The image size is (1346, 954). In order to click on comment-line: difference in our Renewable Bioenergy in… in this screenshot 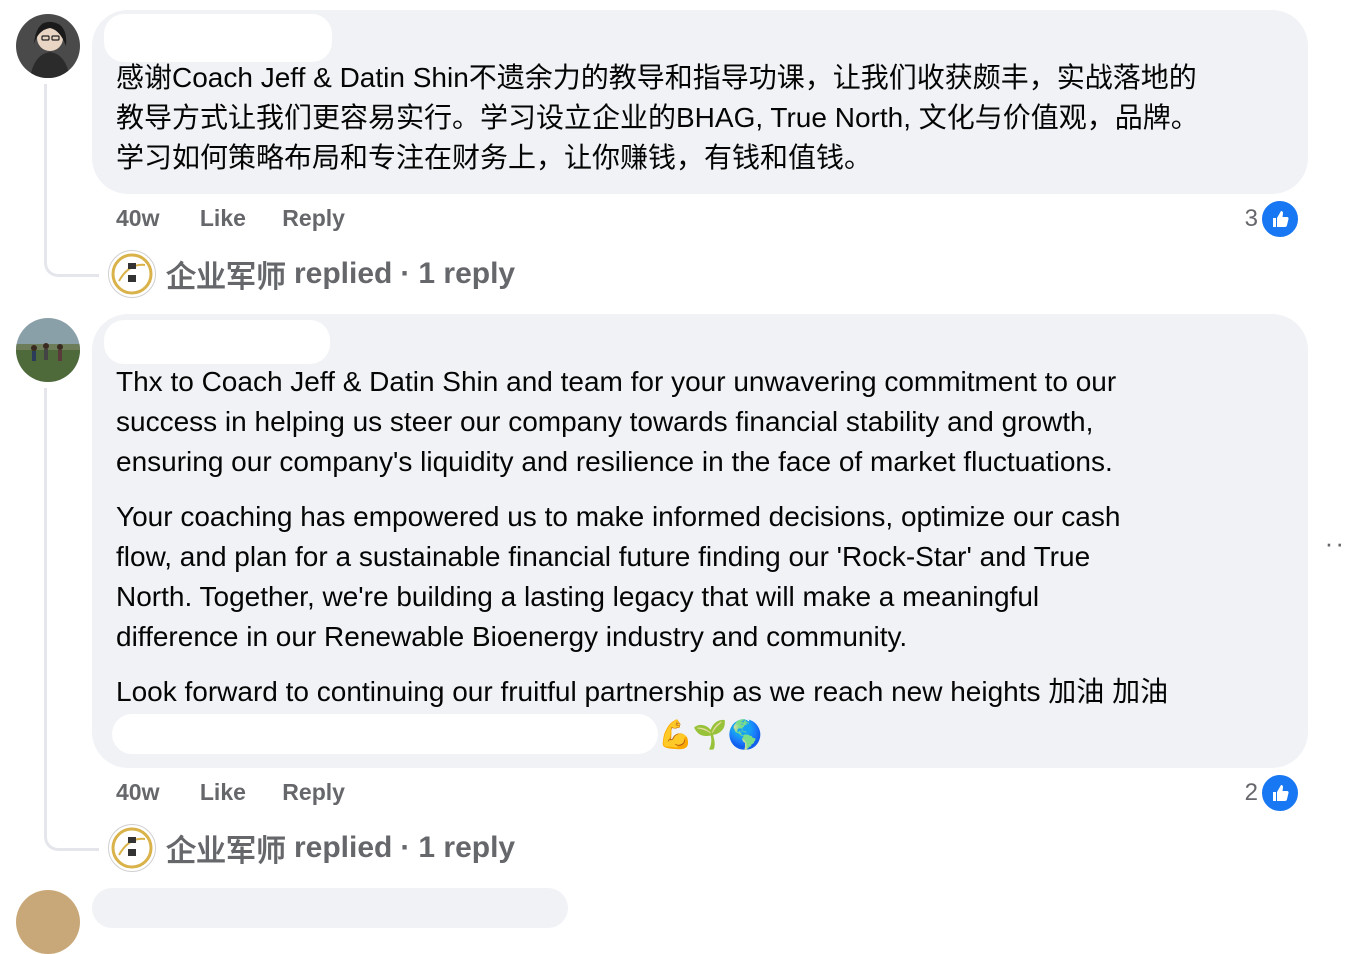, I will do `click(512, 636)`.